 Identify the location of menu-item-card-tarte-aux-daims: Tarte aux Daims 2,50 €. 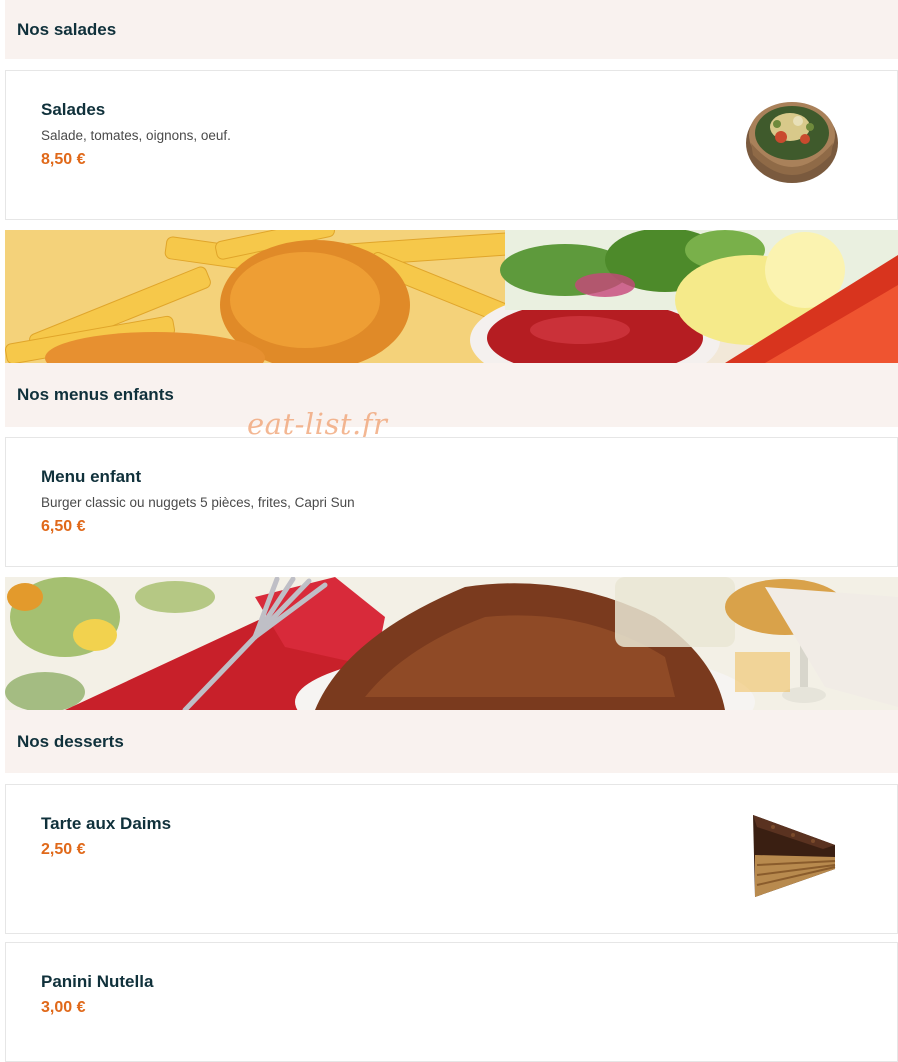
(451, 859).